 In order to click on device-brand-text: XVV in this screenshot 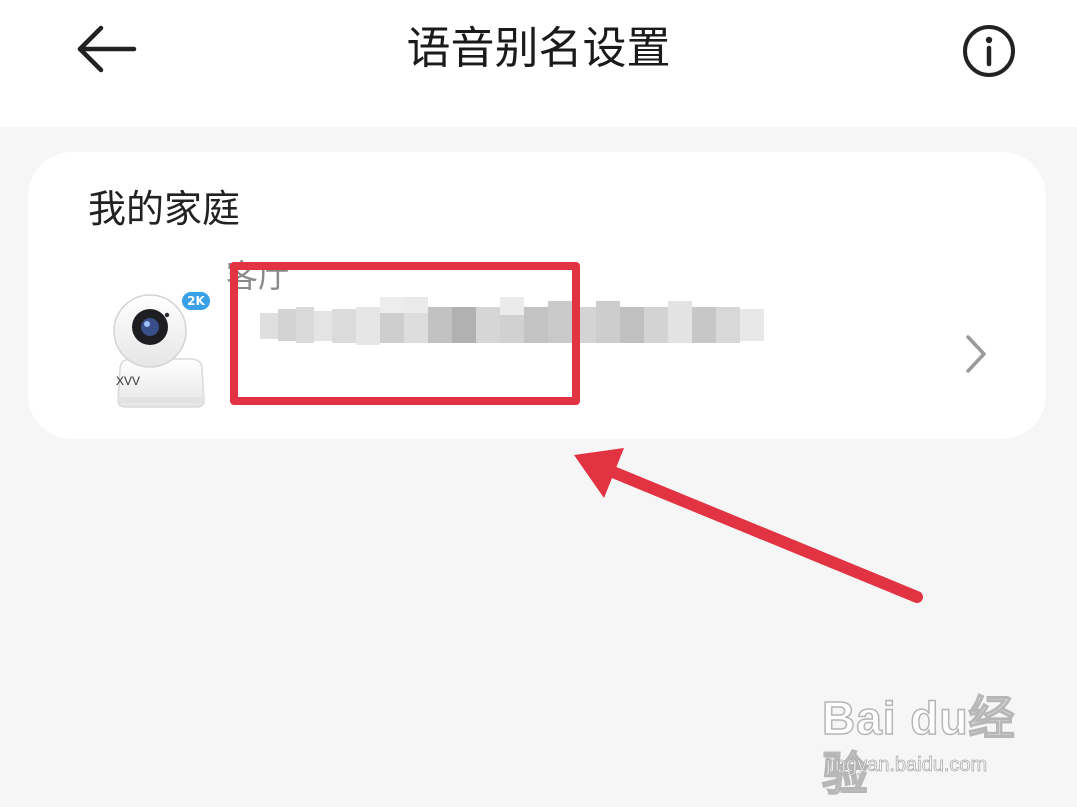, I will do `click(128, 381)`.